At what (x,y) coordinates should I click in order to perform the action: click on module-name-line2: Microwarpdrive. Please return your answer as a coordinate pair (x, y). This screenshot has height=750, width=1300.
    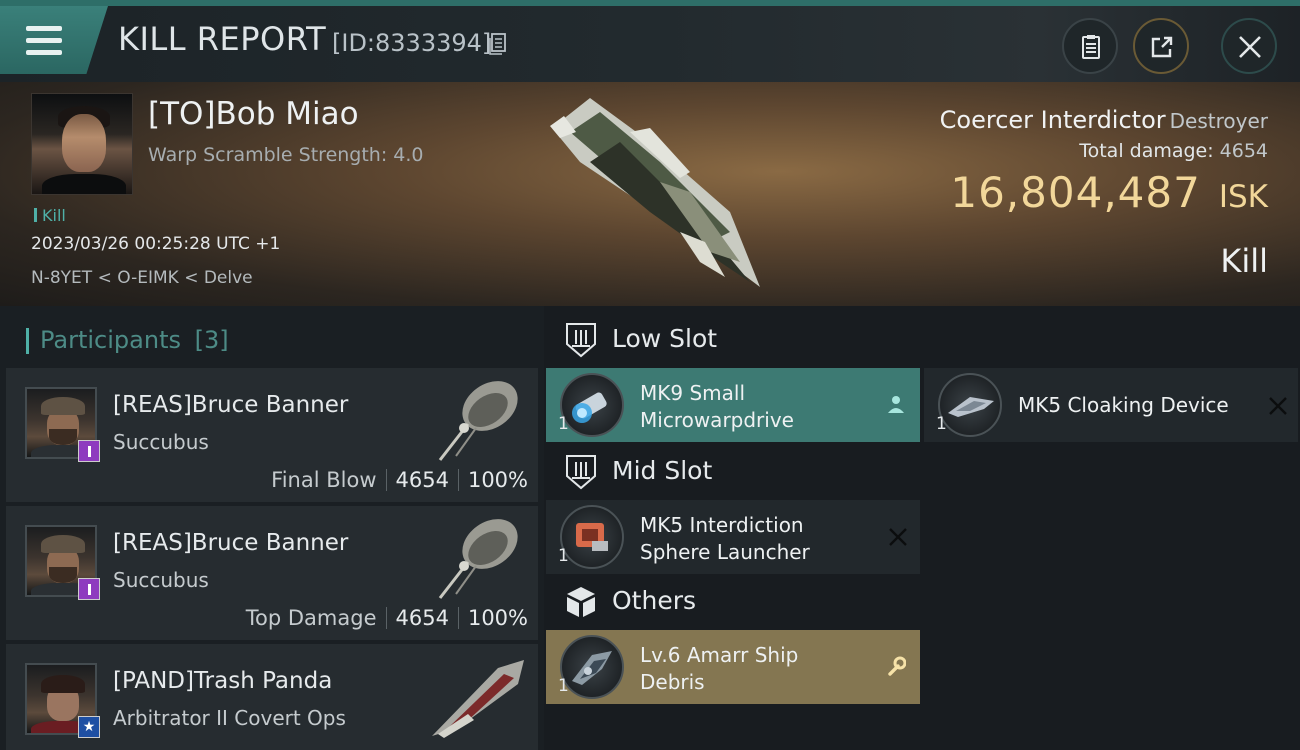
    Looking at the image, I should click on (717, 420).